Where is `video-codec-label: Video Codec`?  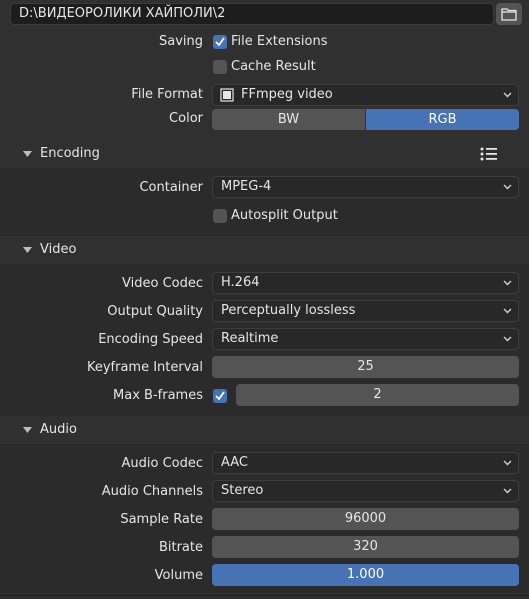 video-codec-label: Video Codec is located at coordinates (162, 283).